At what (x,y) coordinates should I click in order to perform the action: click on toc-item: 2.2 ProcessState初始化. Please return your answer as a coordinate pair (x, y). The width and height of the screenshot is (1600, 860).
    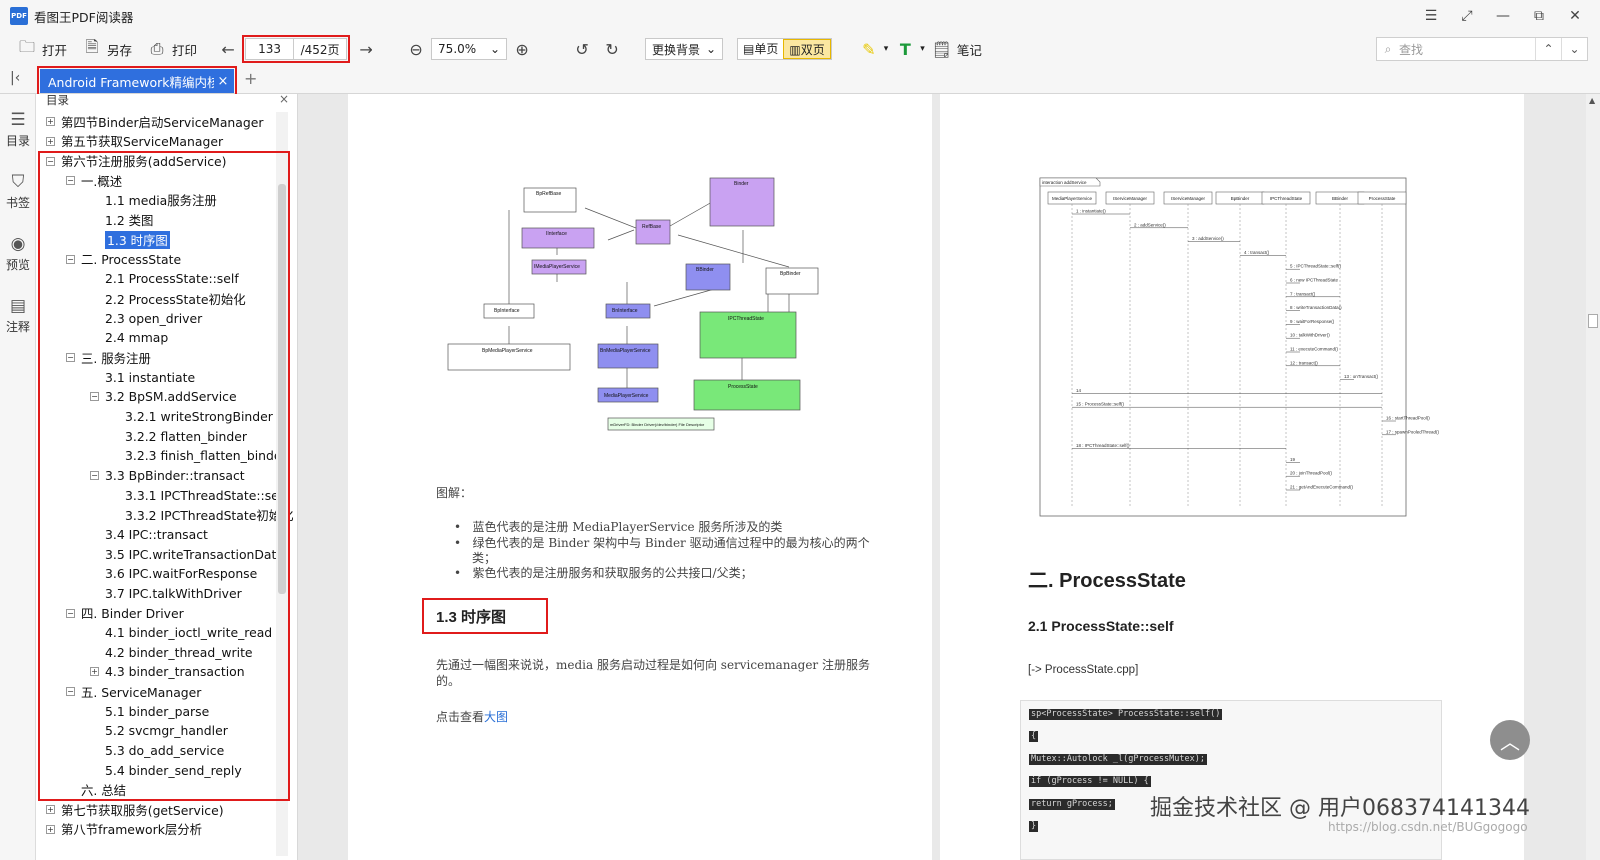
    Looking at the image, I should click on (168, 299).